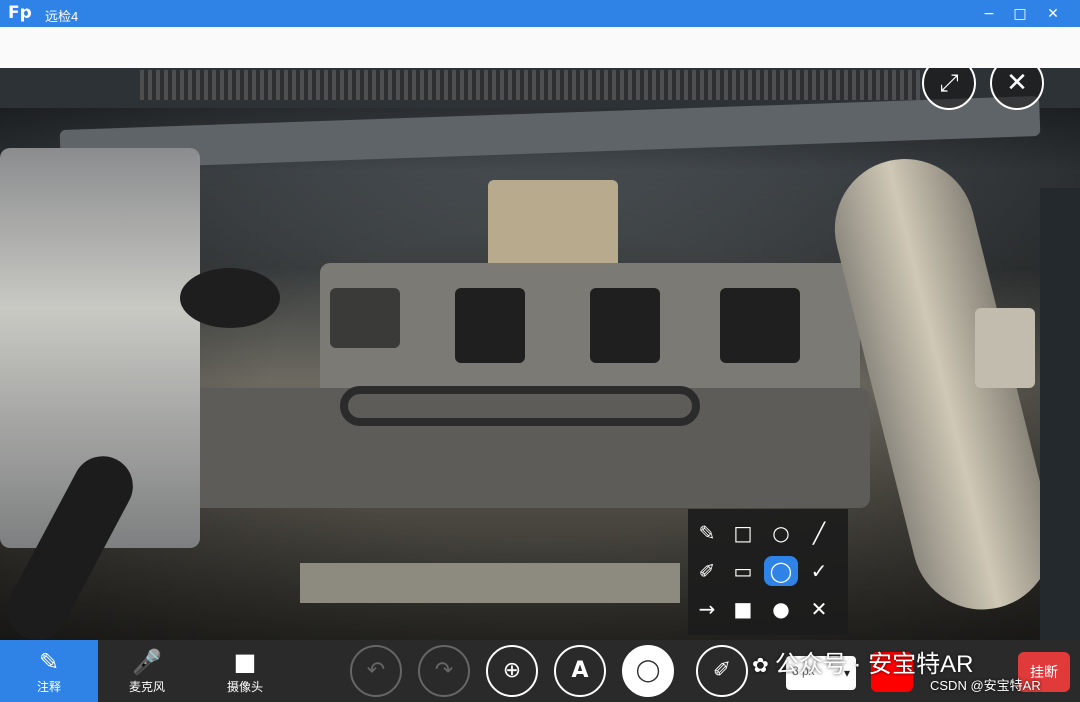 This screenshot has height=702, width=1080. I want to click on filled-rectangle-icon: ■, so click(743, 609).